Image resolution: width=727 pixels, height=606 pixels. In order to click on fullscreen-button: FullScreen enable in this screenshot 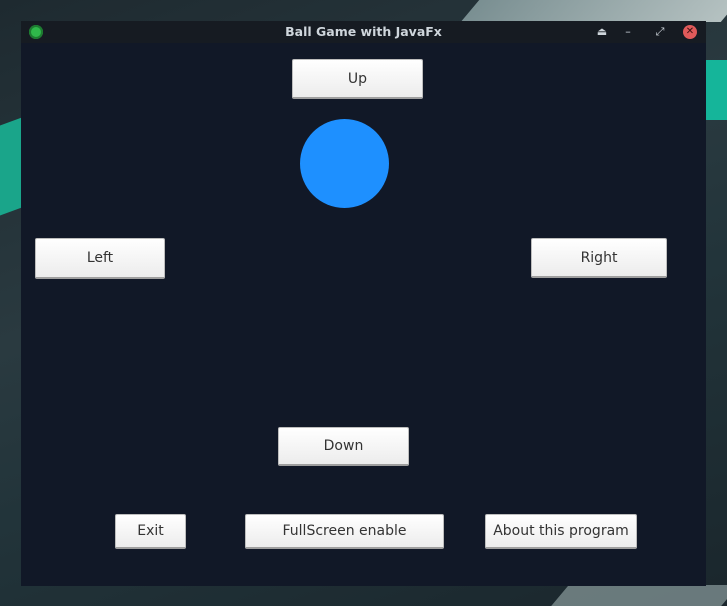, I will do `click(344, 531)`.